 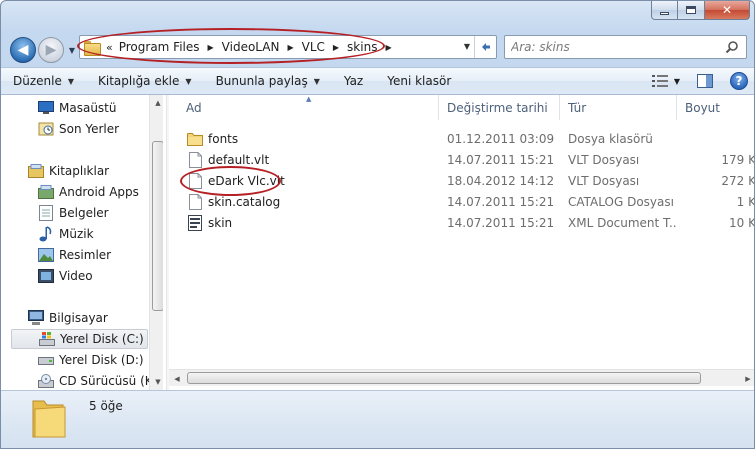 I want to click on item-count: 5 öğe, so click(x=106, y=406).